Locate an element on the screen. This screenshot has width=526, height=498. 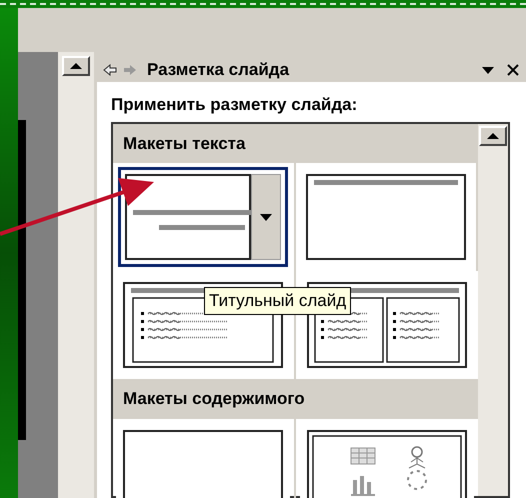
layout-thumbnail is located at coordinates (203, 217).